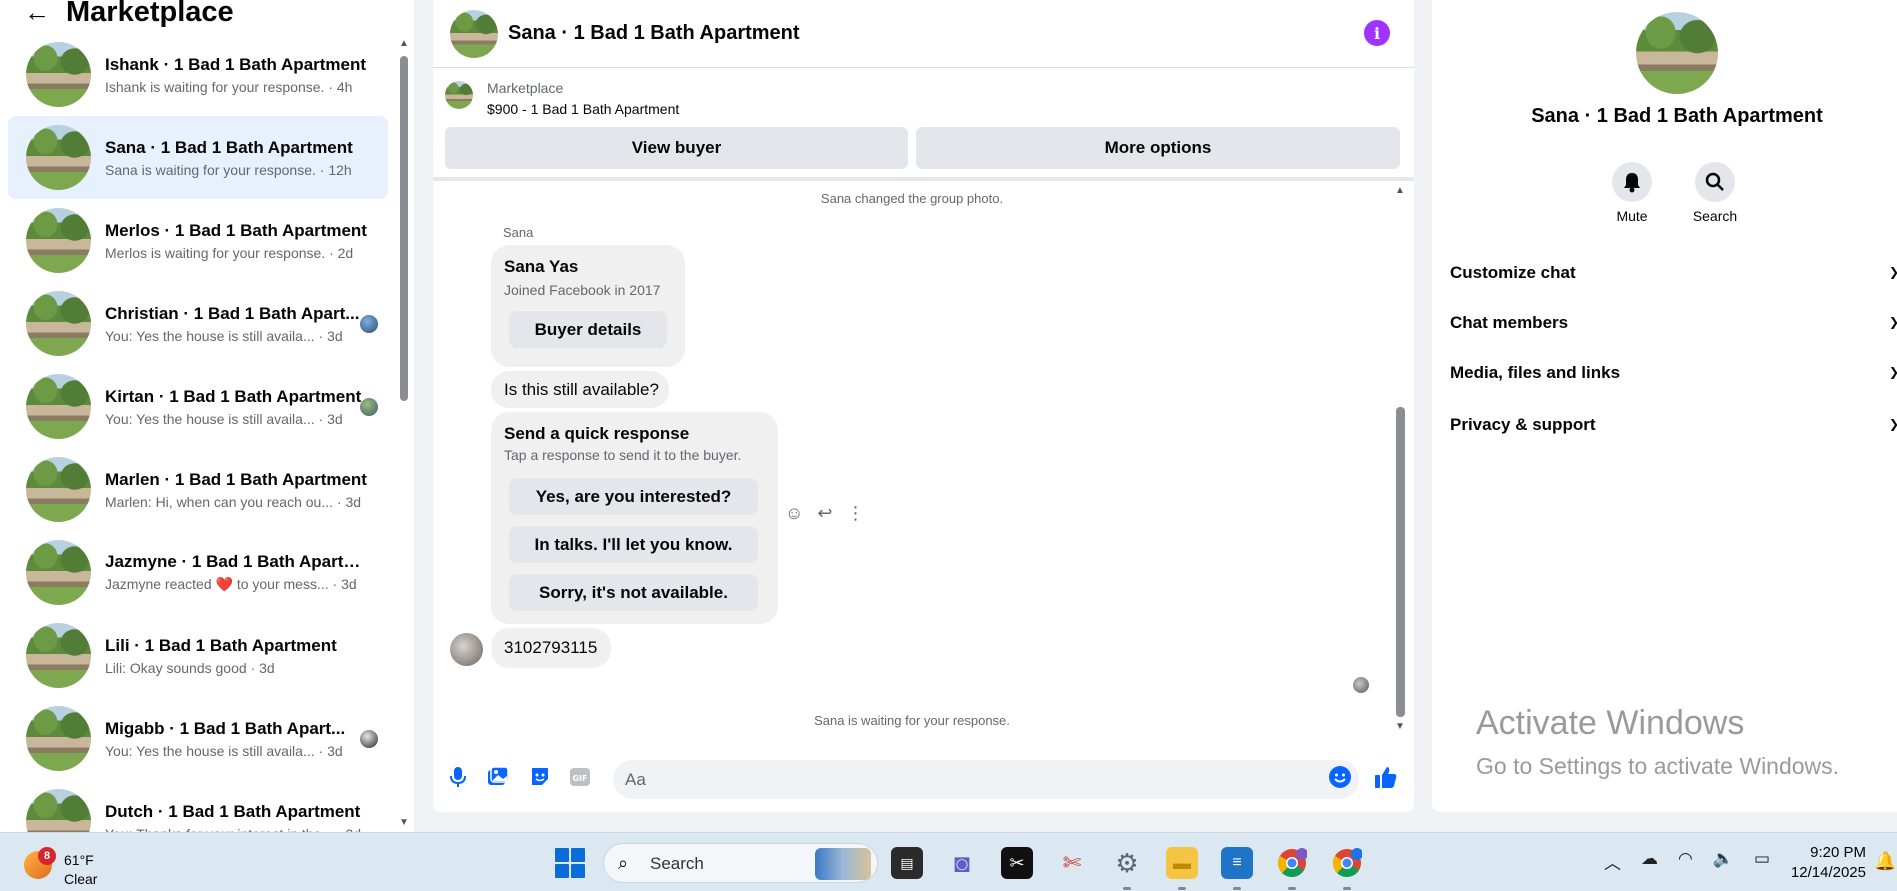 This screenshot has width=1897, height=891. I want to click on quick-response-button: In talks. I'll let you know., so click(633, 544).